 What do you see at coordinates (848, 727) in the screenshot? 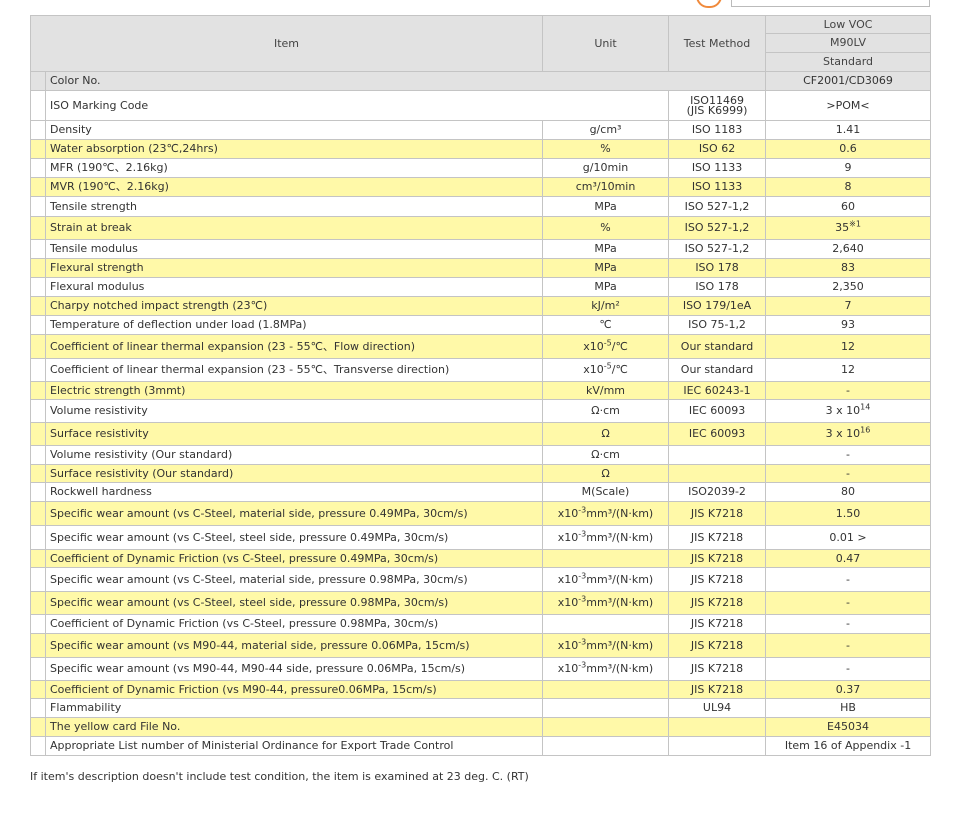
I see `property-value: E45034` at bounding box center [848, 727].